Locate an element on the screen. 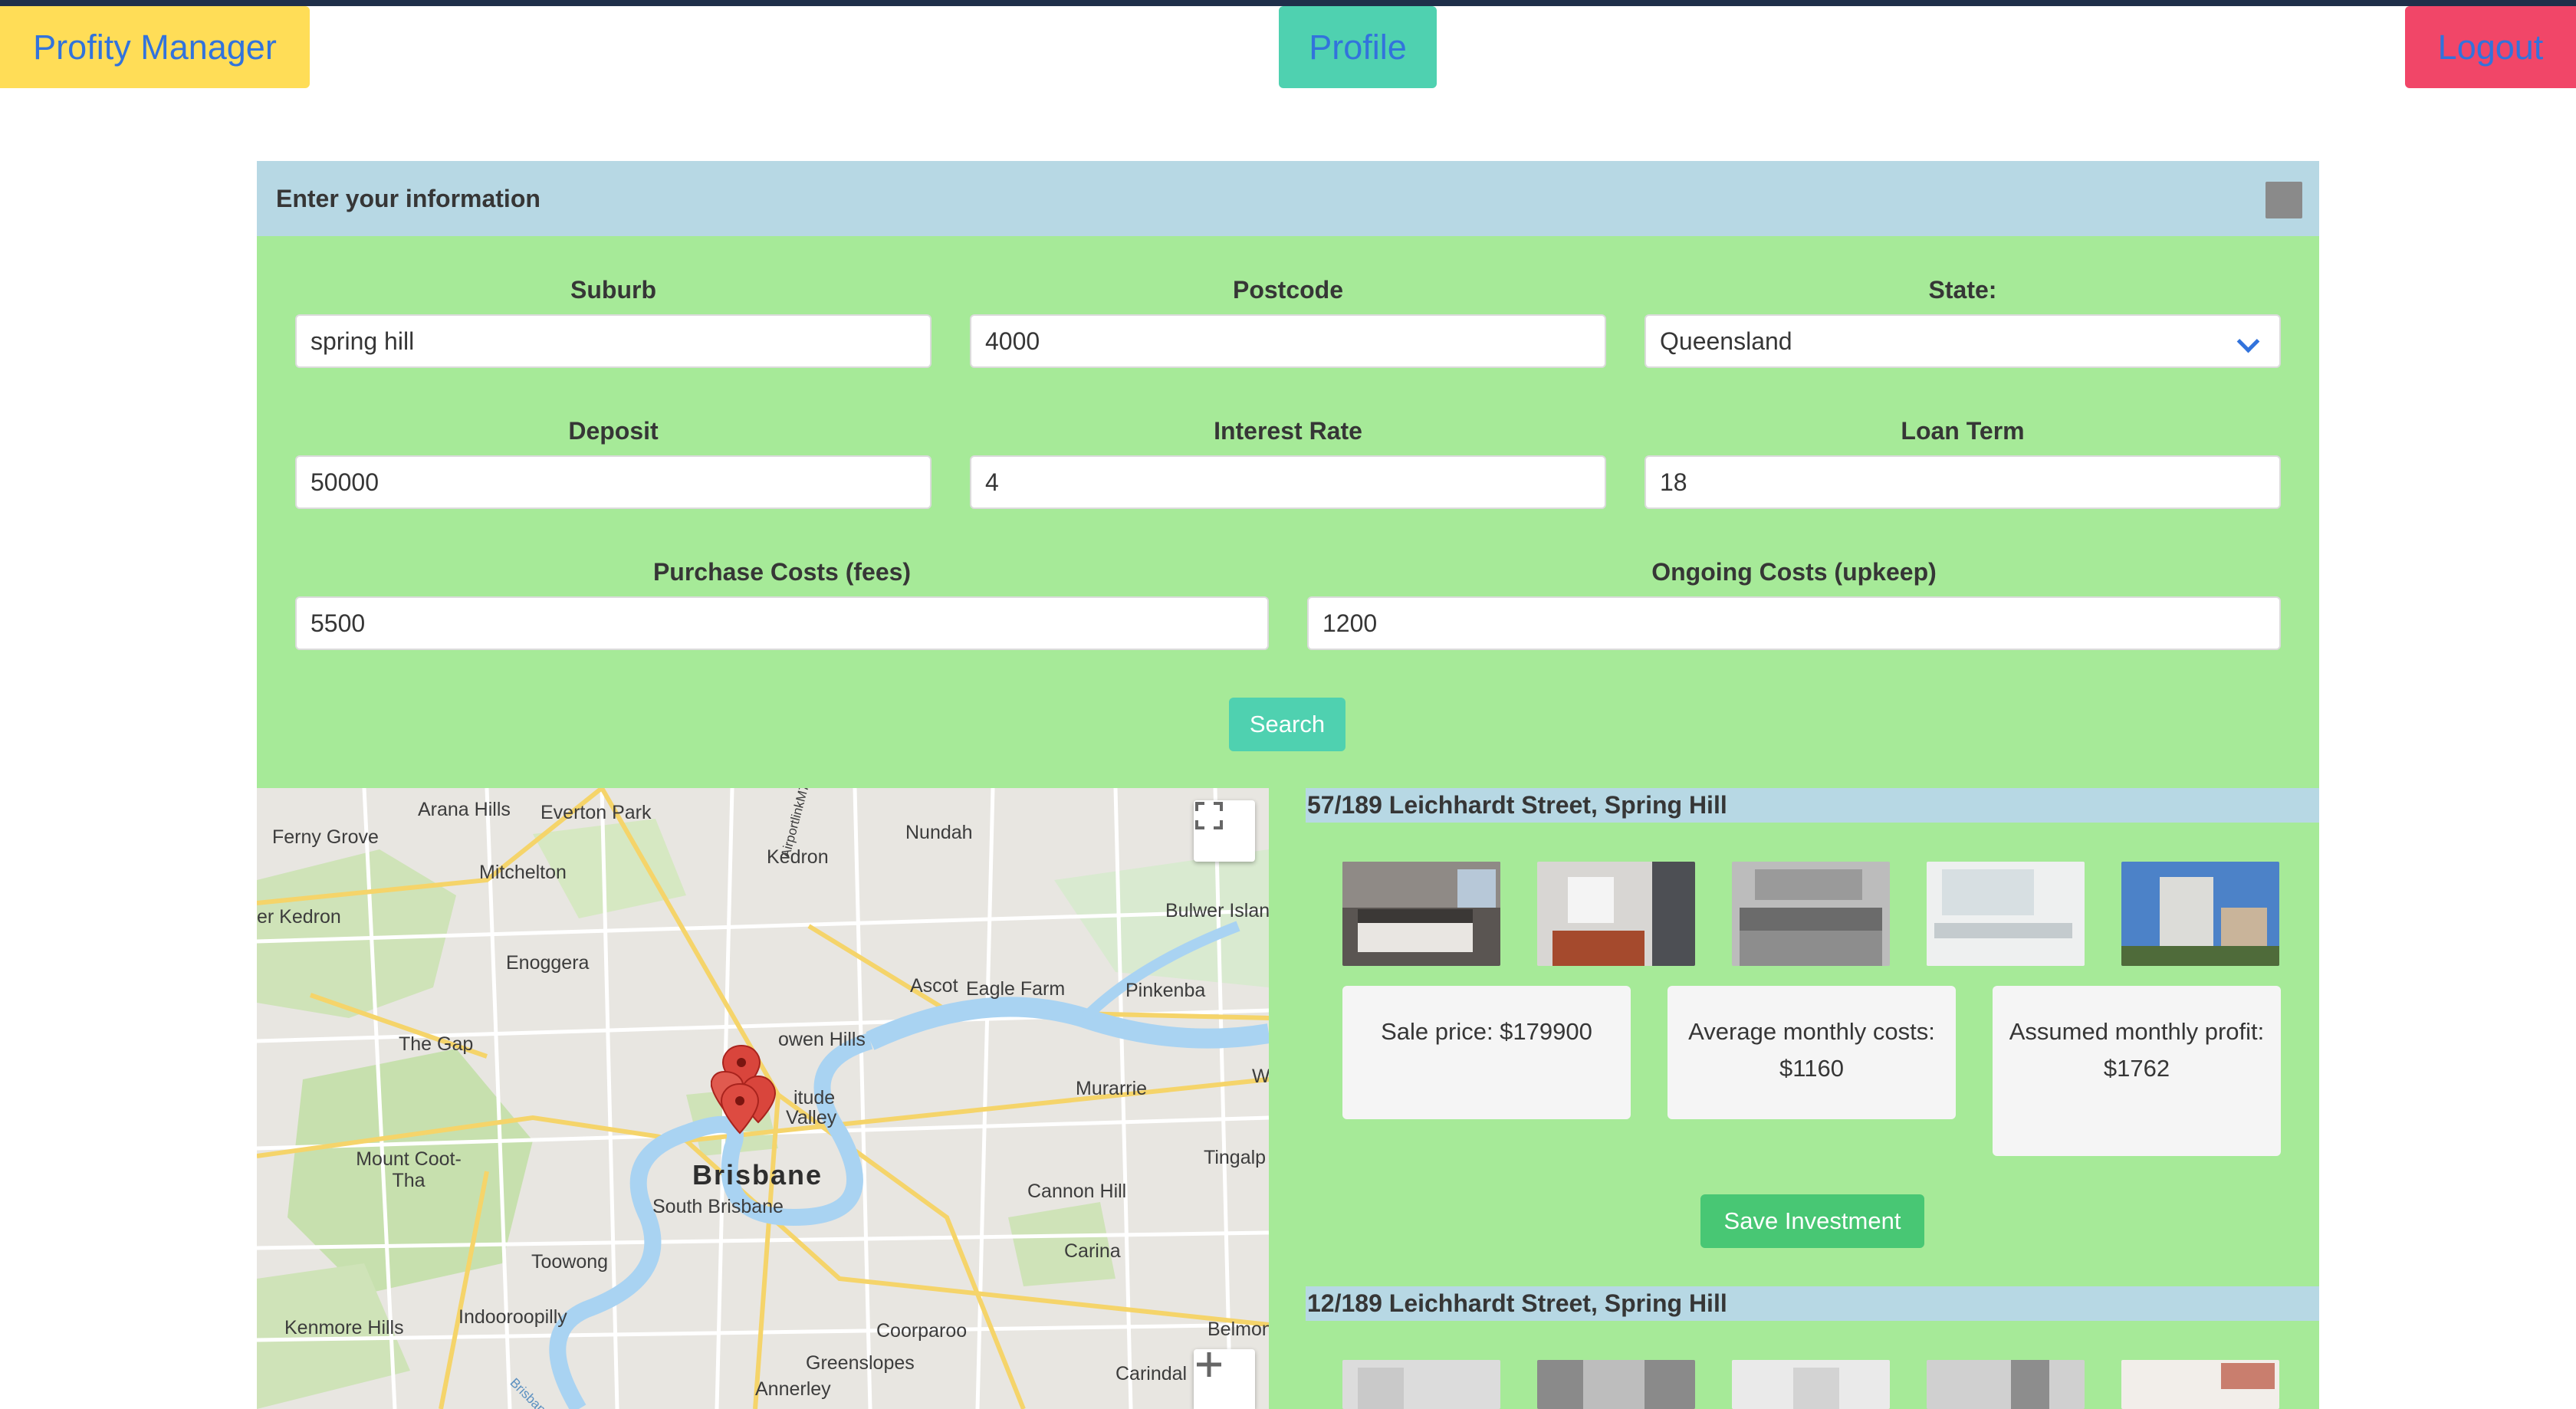 The image size is (2576, 1409). ongoing-costs-label: Ongoing Costs (upkeep) is located at coordinates (1794, 572).